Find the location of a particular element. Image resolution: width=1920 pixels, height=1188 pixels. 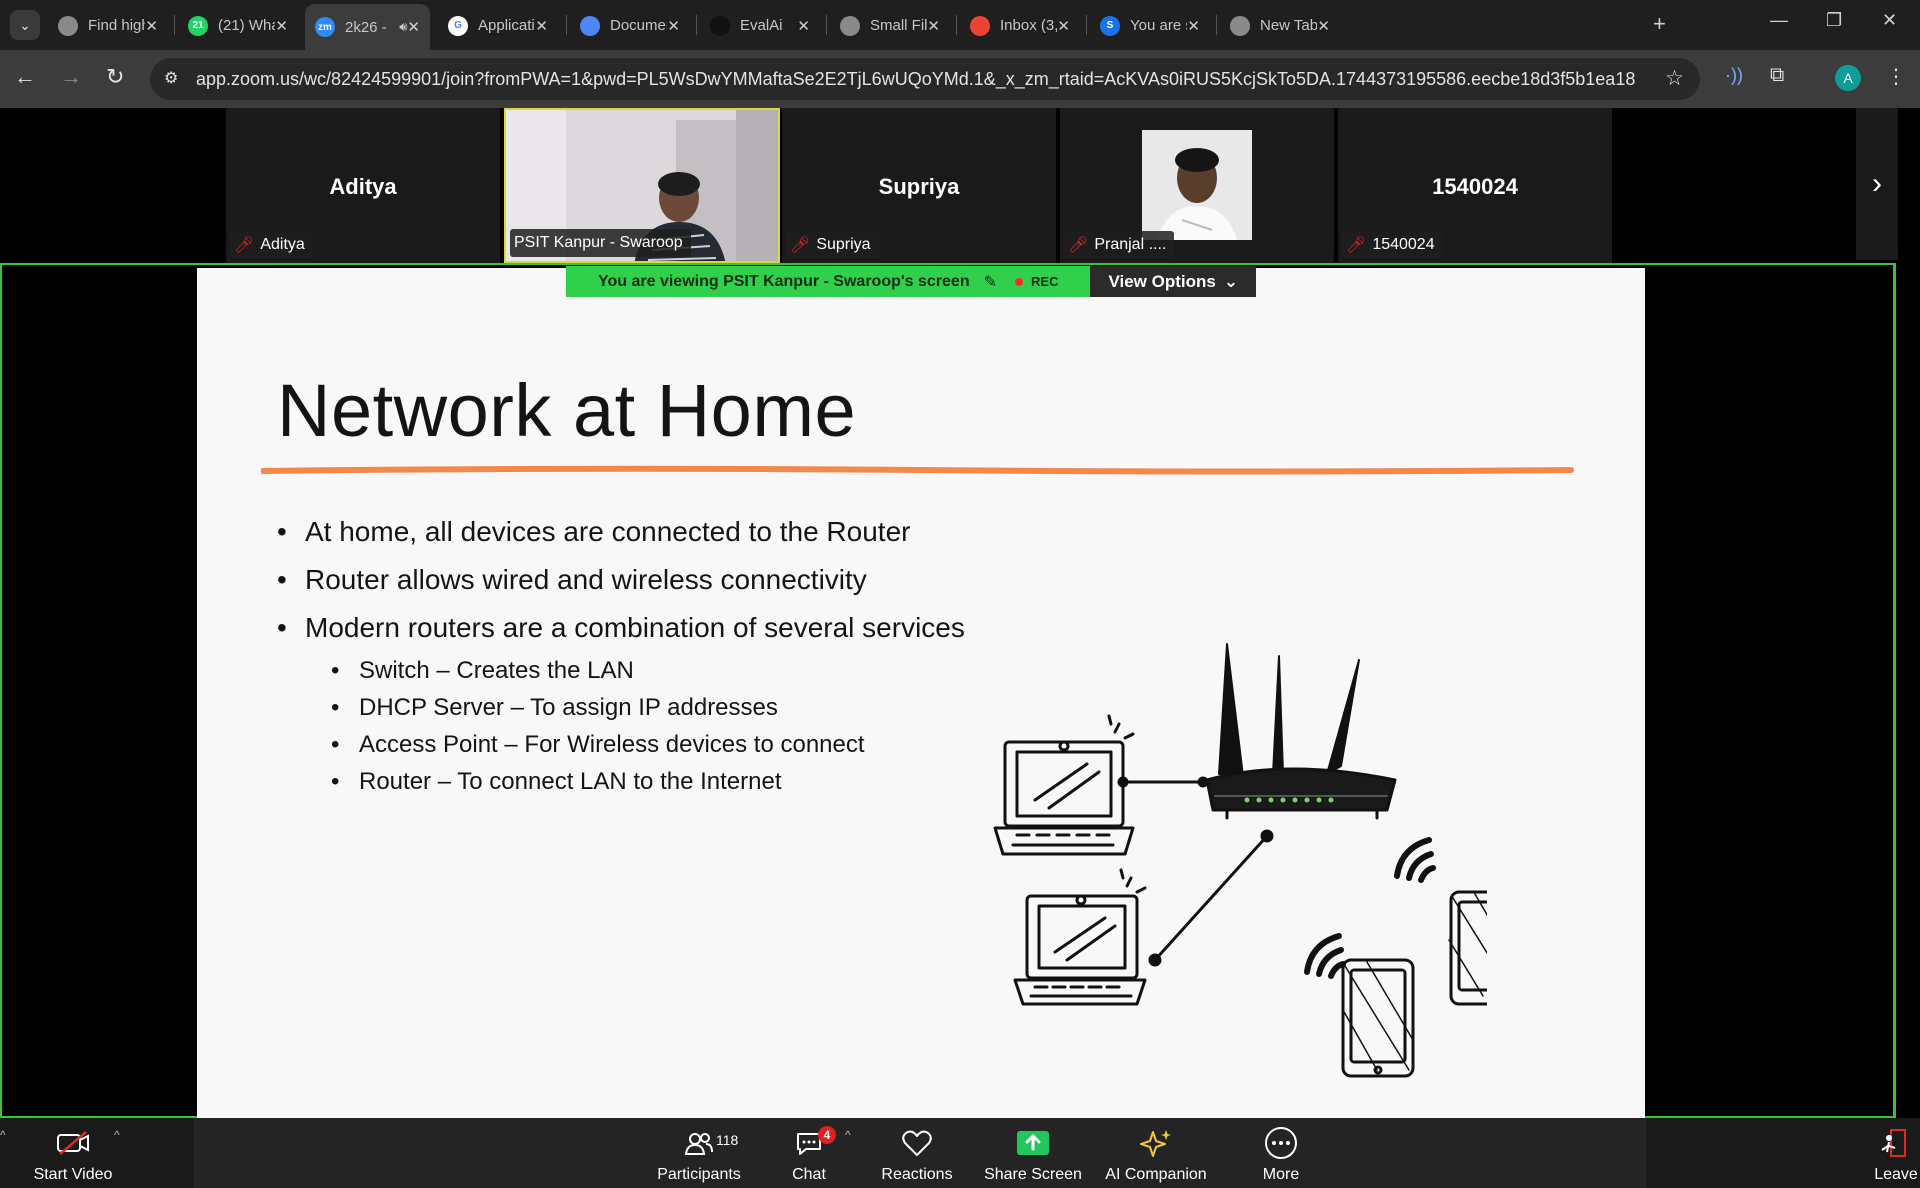

extensions-icon: ⧉ is located at coordinates (1777, 75).